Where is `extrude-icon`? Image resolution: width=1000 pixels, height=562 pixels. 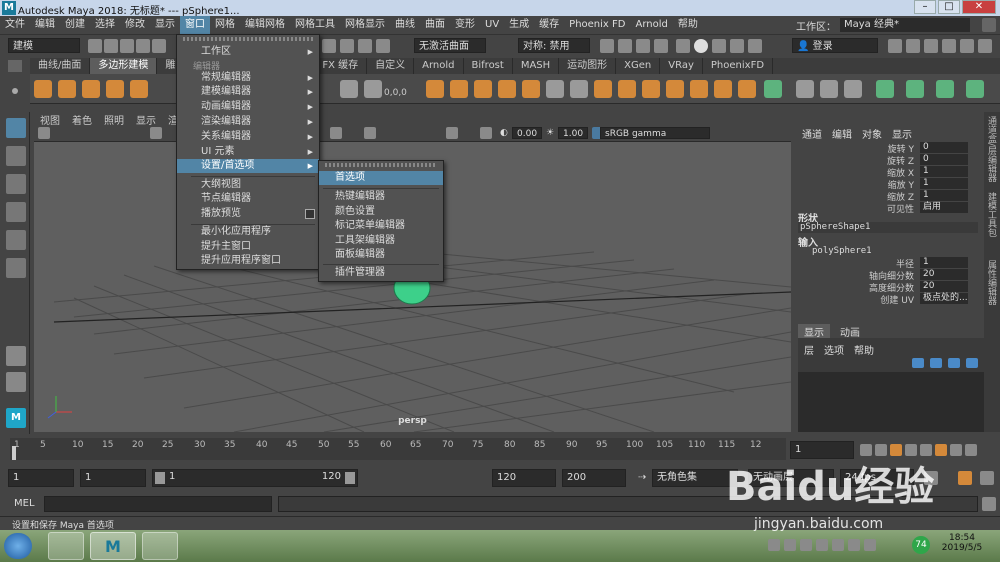
extrude-icon is located at coordinates (555, 89).